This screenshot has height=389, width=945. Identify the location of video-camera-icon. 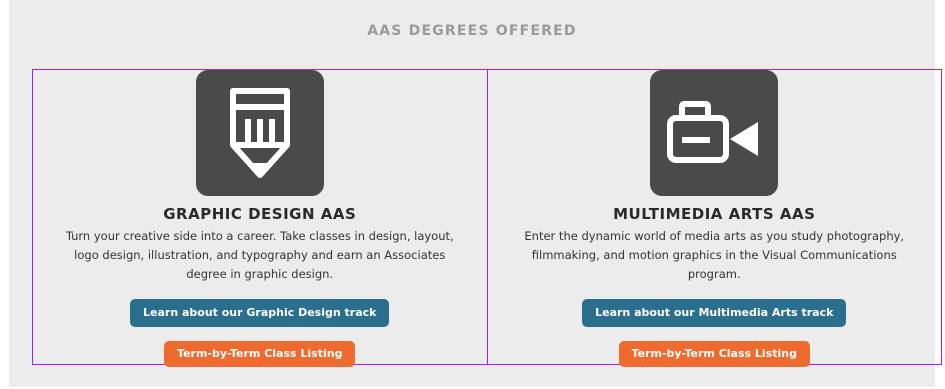
(713, 132).